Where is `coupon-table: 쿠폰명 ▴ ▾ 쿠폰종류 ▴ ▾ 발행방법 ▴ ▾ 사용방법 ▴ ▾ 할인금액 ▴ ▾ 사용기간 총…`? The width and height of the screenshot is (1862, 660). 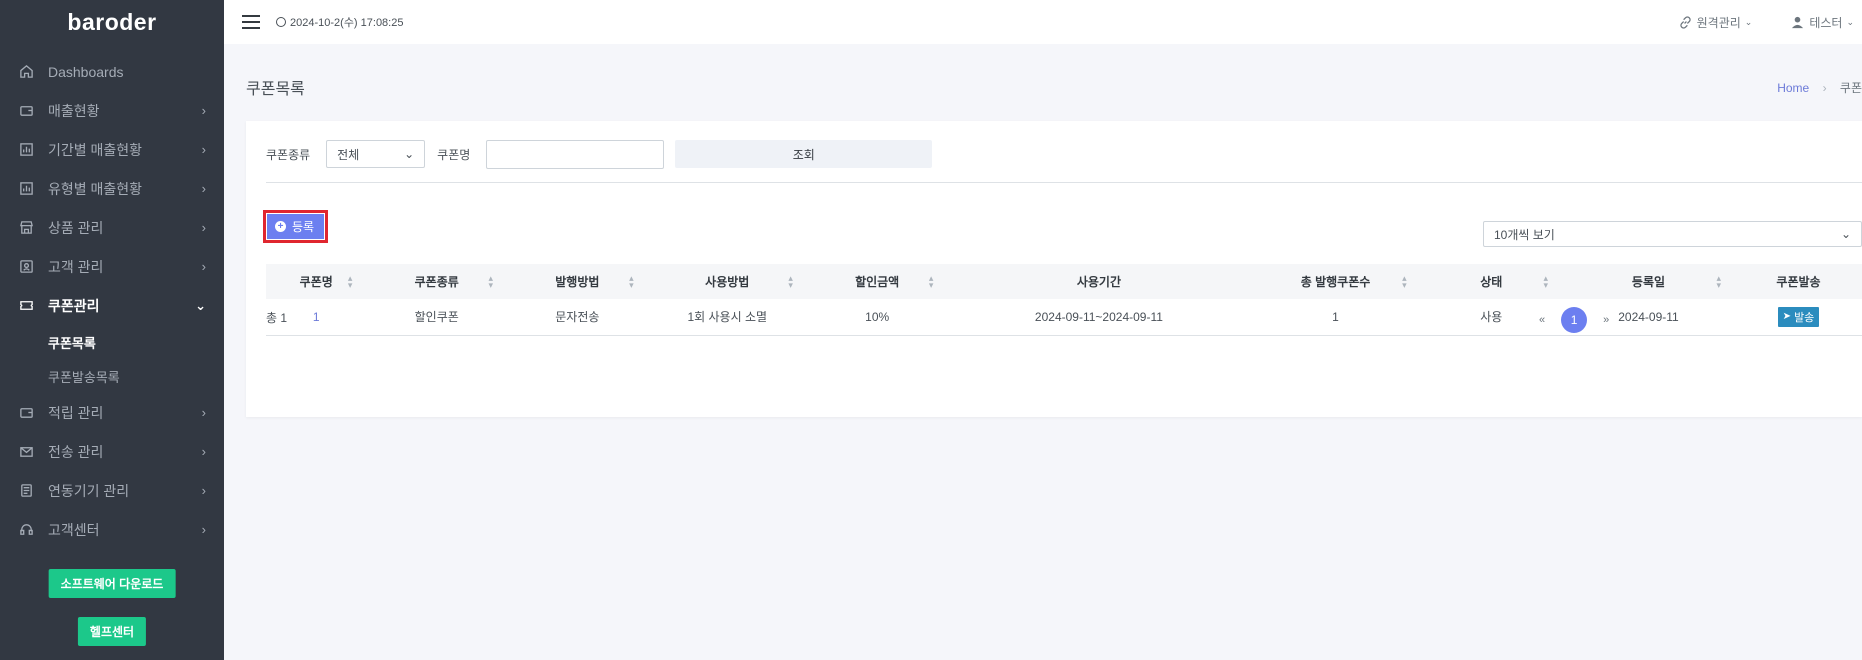
coupon-table: 쿠폰명 ▴ ▾ 쿠폰종류 ▴ ▾ 발행방법 ▴ ▾ 사용방법 ▴ ▾ 할인금액 ▴ ▾ 사용기간 총… is located at coordinates (1064, 300).